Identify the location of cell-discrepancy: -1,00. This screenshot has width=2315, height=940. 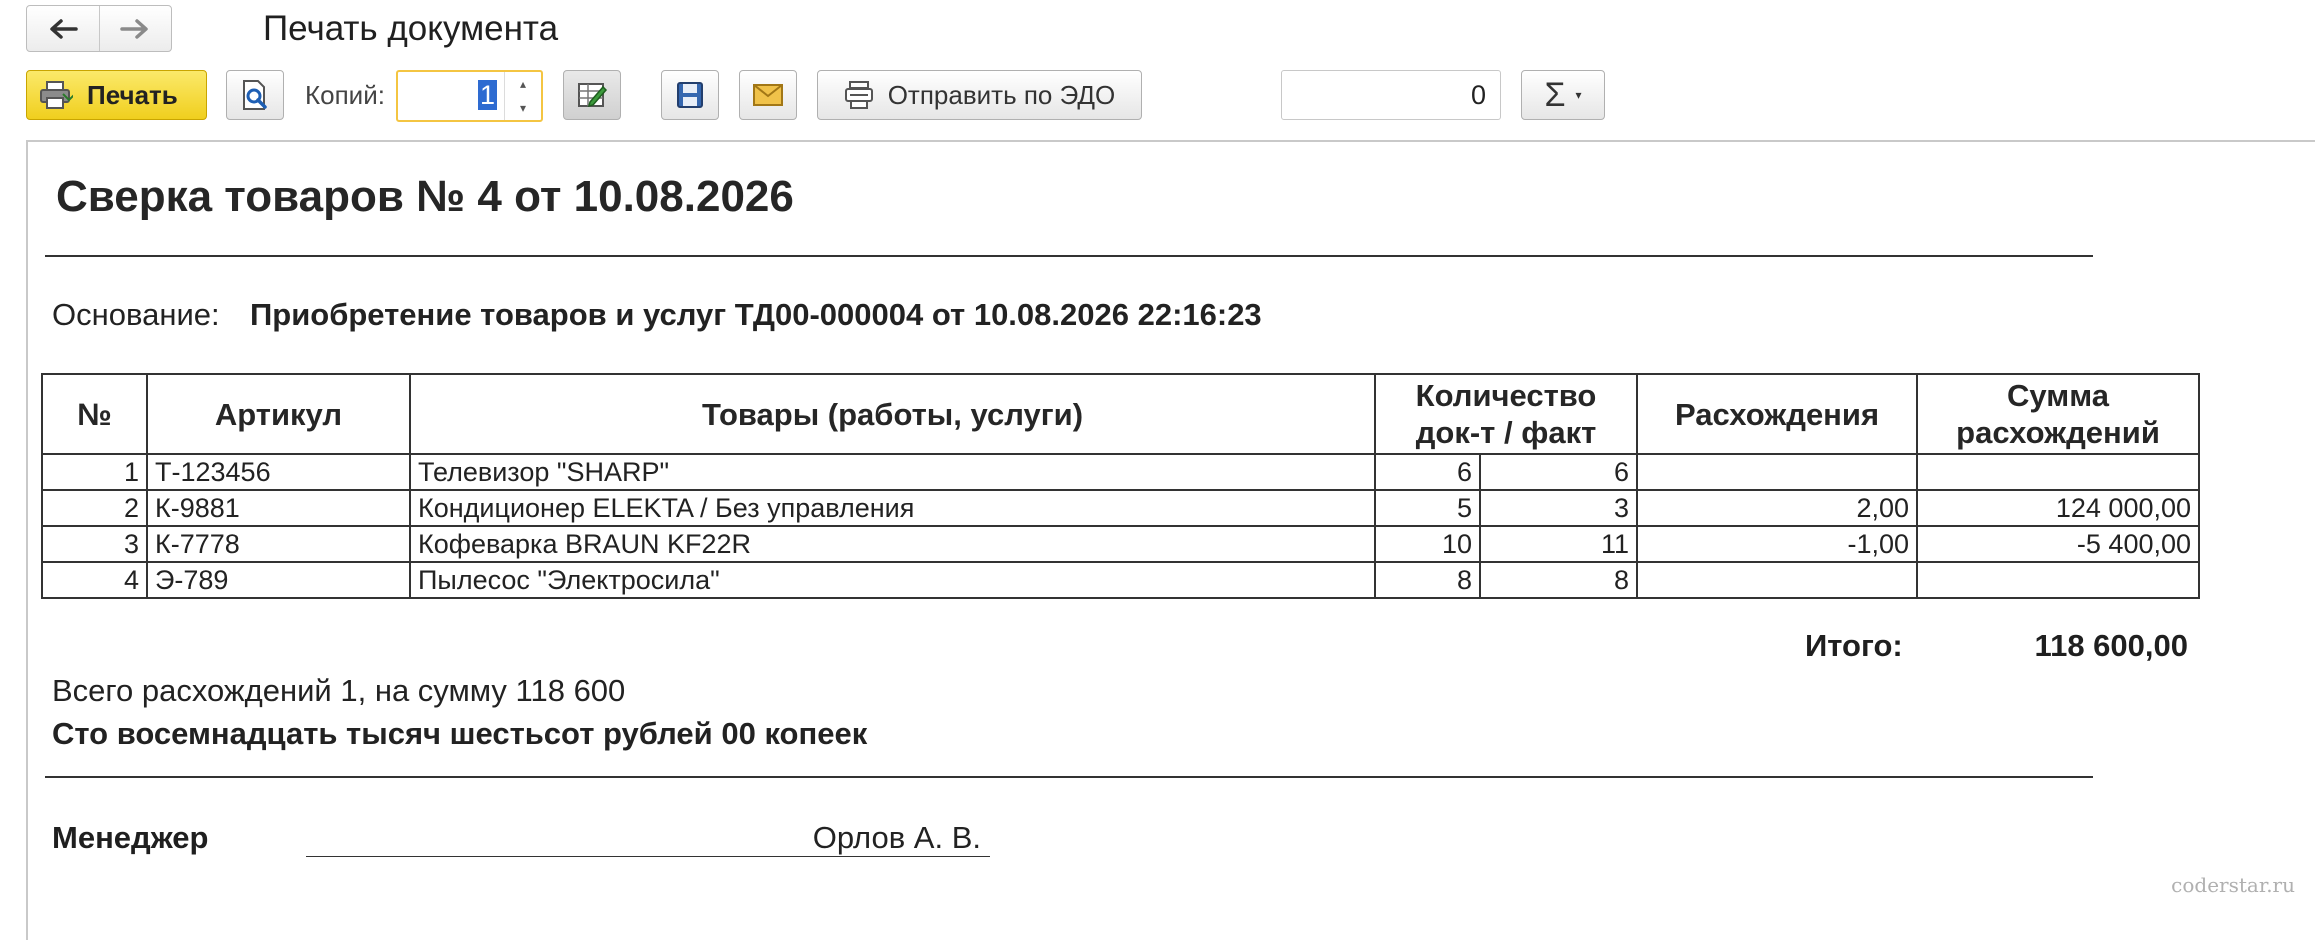
(1777, 544).